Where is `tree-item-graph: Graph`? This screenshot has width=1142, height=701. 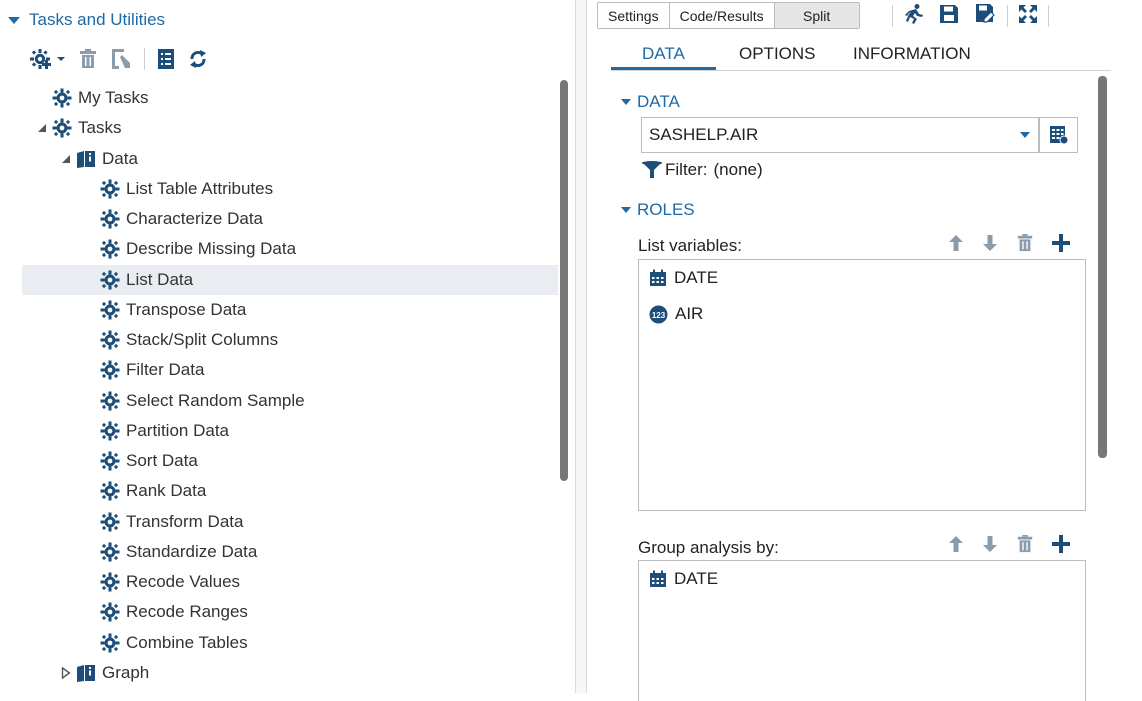
tree-item-graph: Graph is located at coordinates (290, 673).